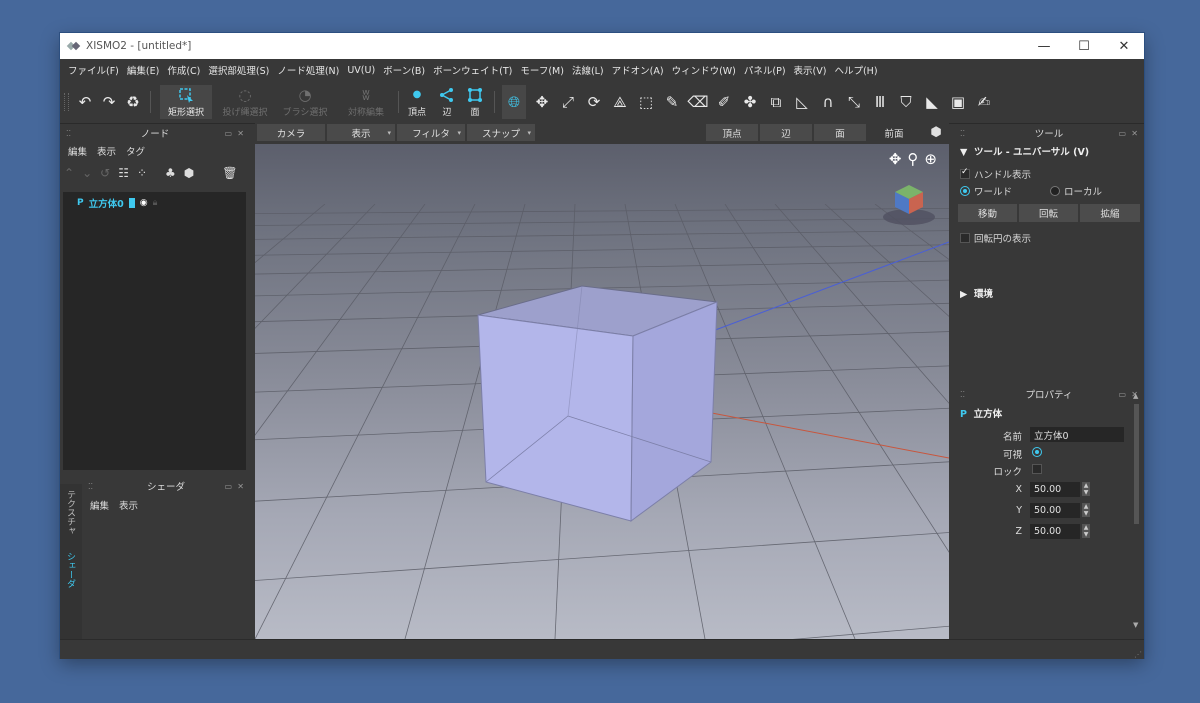  I want to click on lock-checkbox, so click(1037, 469).